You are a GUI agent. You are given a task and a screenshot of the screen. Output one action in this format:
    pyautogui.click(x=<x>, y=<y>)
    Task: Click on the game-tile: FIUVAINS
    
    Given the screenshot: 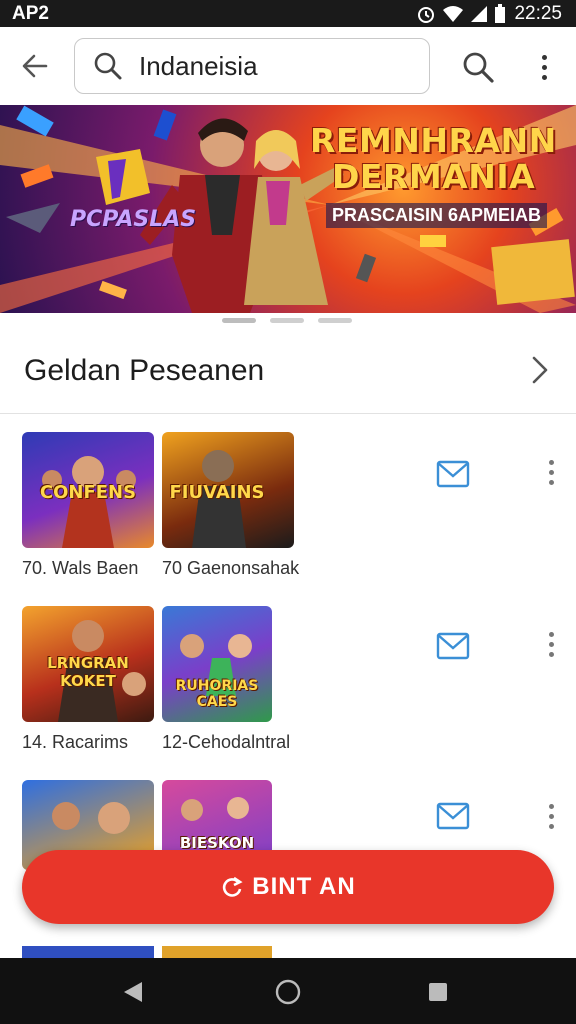 What is the action you would take?
    pyautogui.click(x=228, y=490)
    